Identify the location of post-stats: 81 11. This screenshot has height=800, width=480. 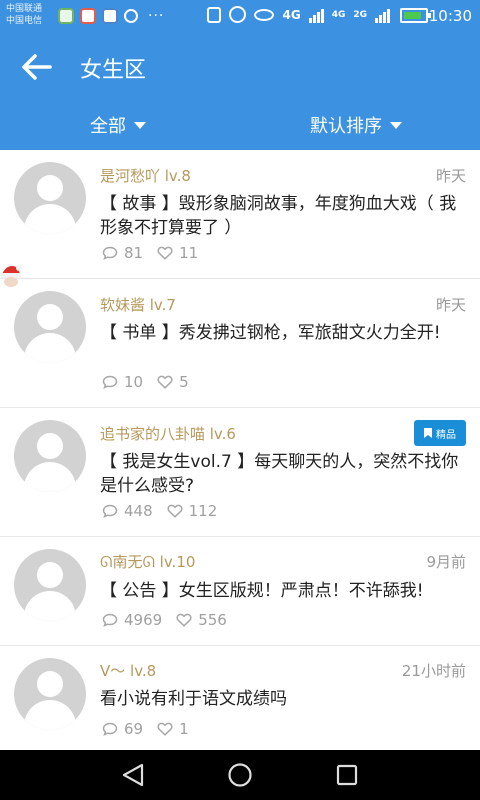
(150, 253).